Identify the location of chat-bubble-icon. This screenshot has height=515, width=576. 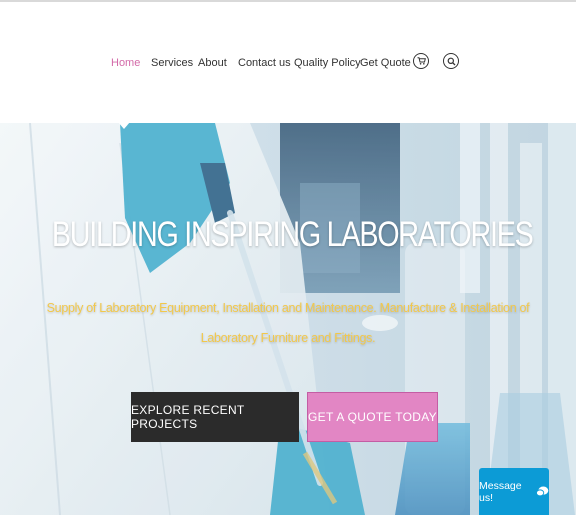
(542, 491).